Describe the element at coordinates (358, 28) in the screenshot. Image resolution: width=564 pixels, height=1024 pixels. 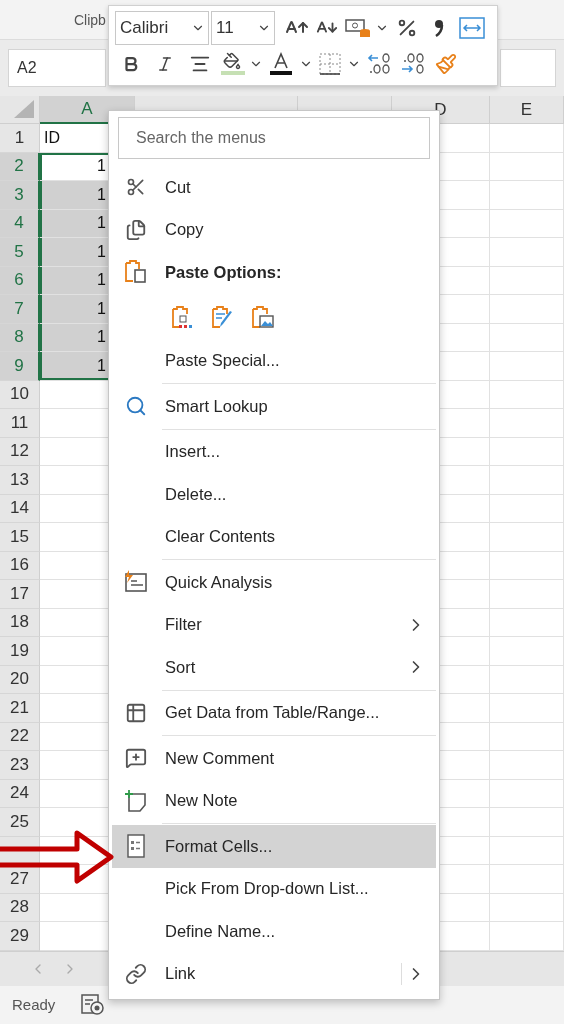
I see `number-format-icon` at that location.